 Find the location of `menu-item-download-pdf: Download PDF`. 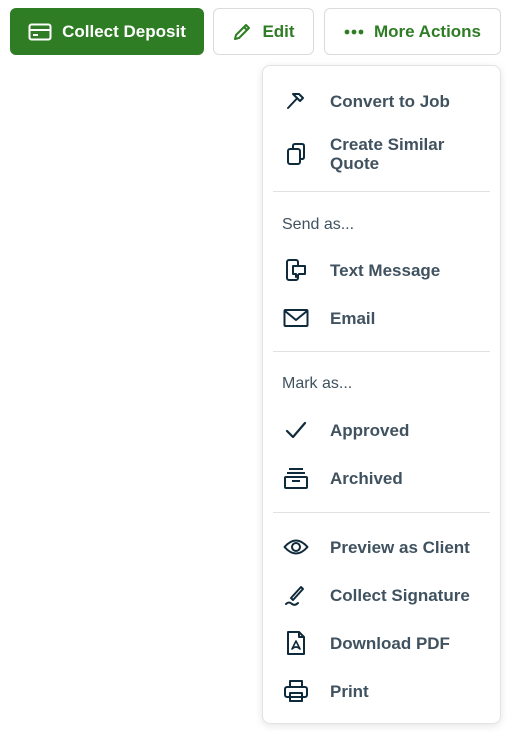

menu-item-download-pdf: Download PDF is located at coordinates (381, 643).